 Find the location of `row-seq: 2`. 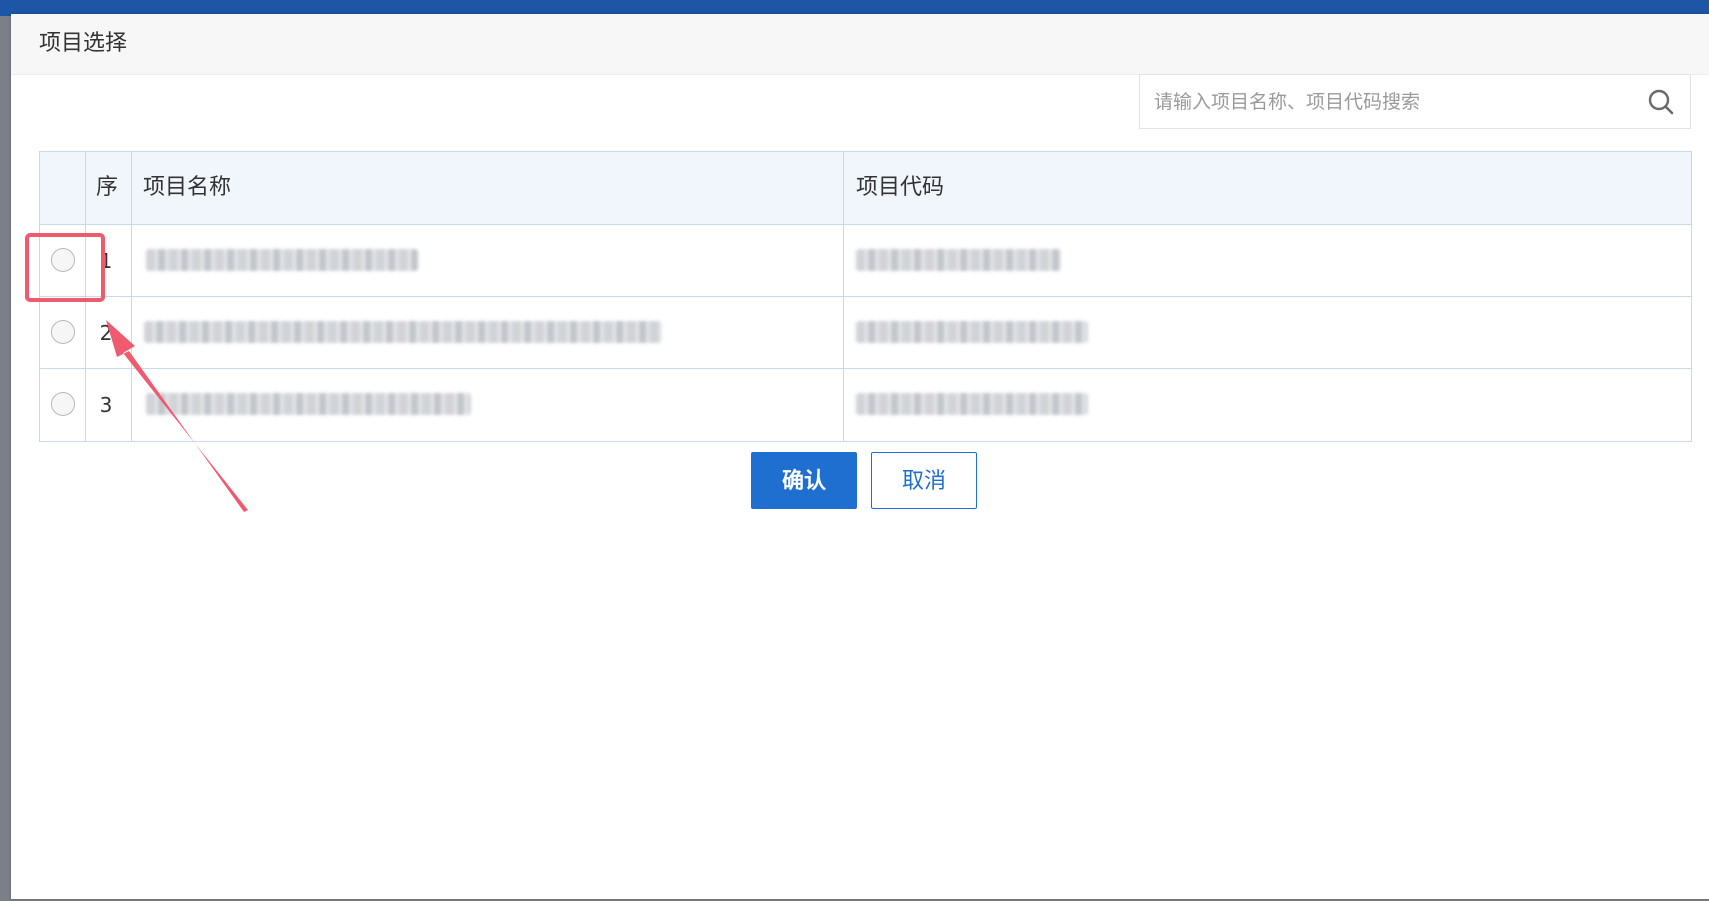

row-seq: 2 is located at coordinates (106, 333).